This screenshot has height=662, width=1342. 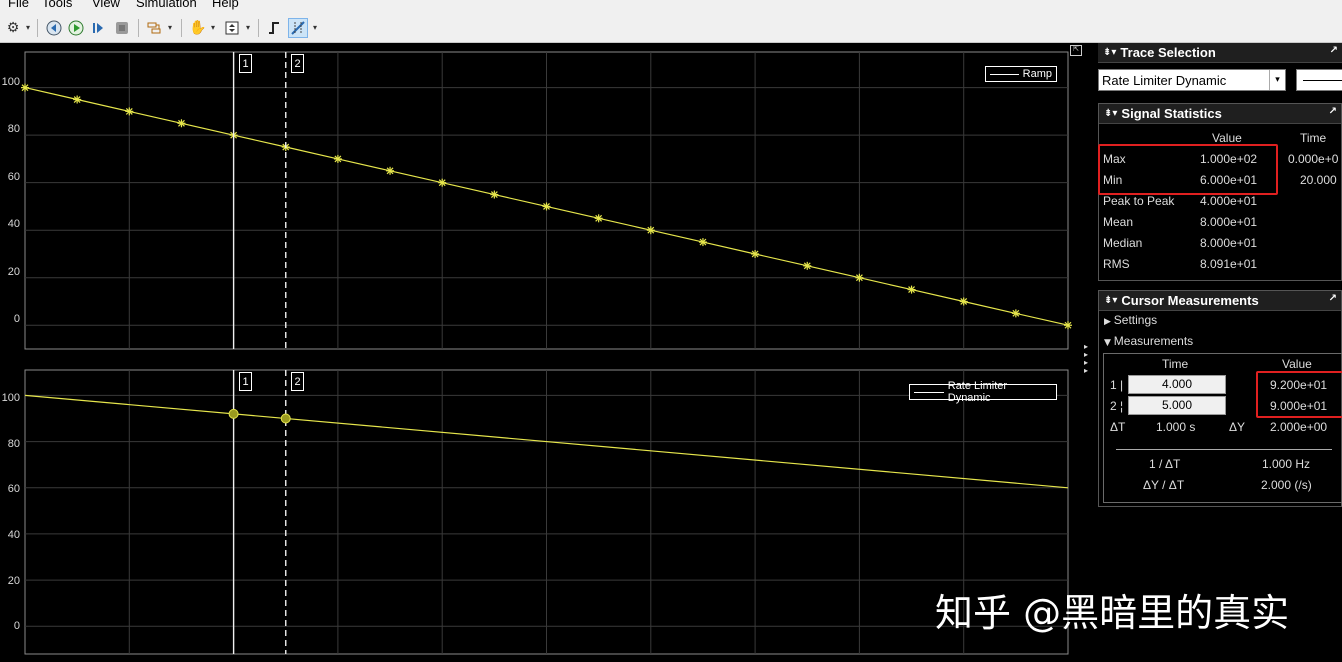 What do you see at coordinates (1164, 80) in the screenshot?
I see `trace-select-value: Rate Limiter Dynamic` at bounding box center [1164, 80].